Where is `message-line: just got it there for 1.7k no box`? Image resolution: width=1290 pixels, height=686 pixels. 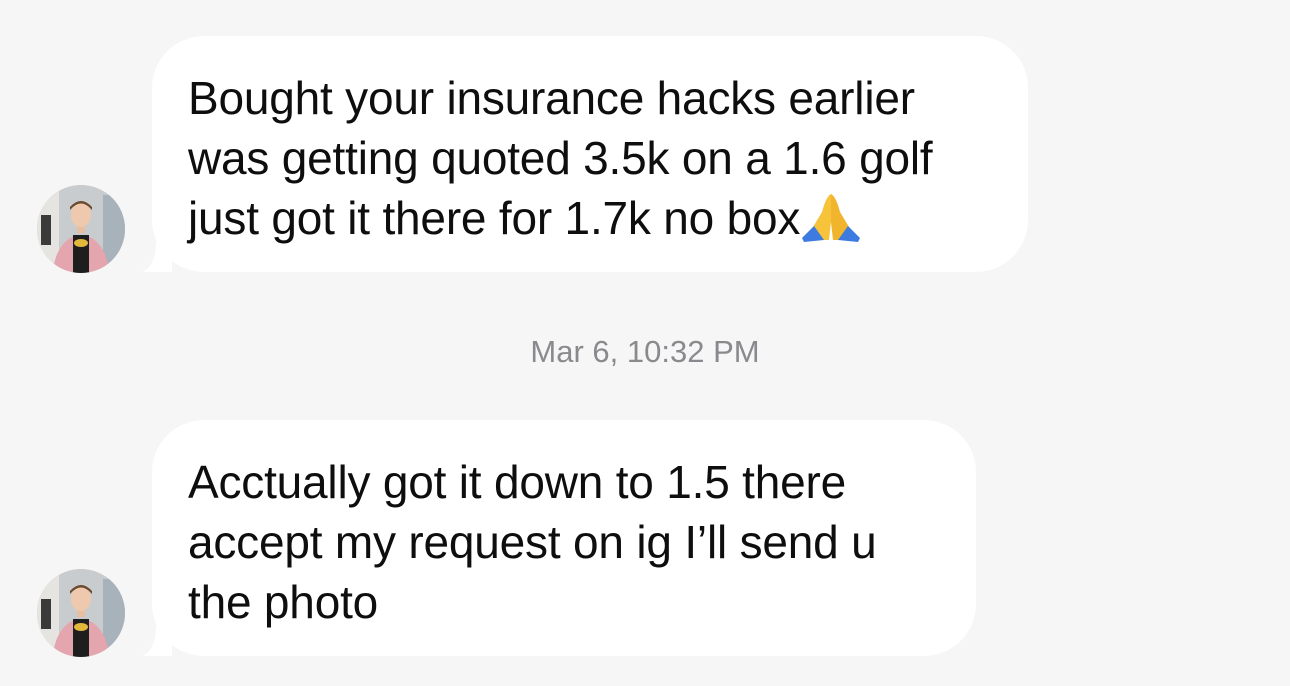 message-line: just got it there for 1.7k no box is located at coordinates (494, 218).